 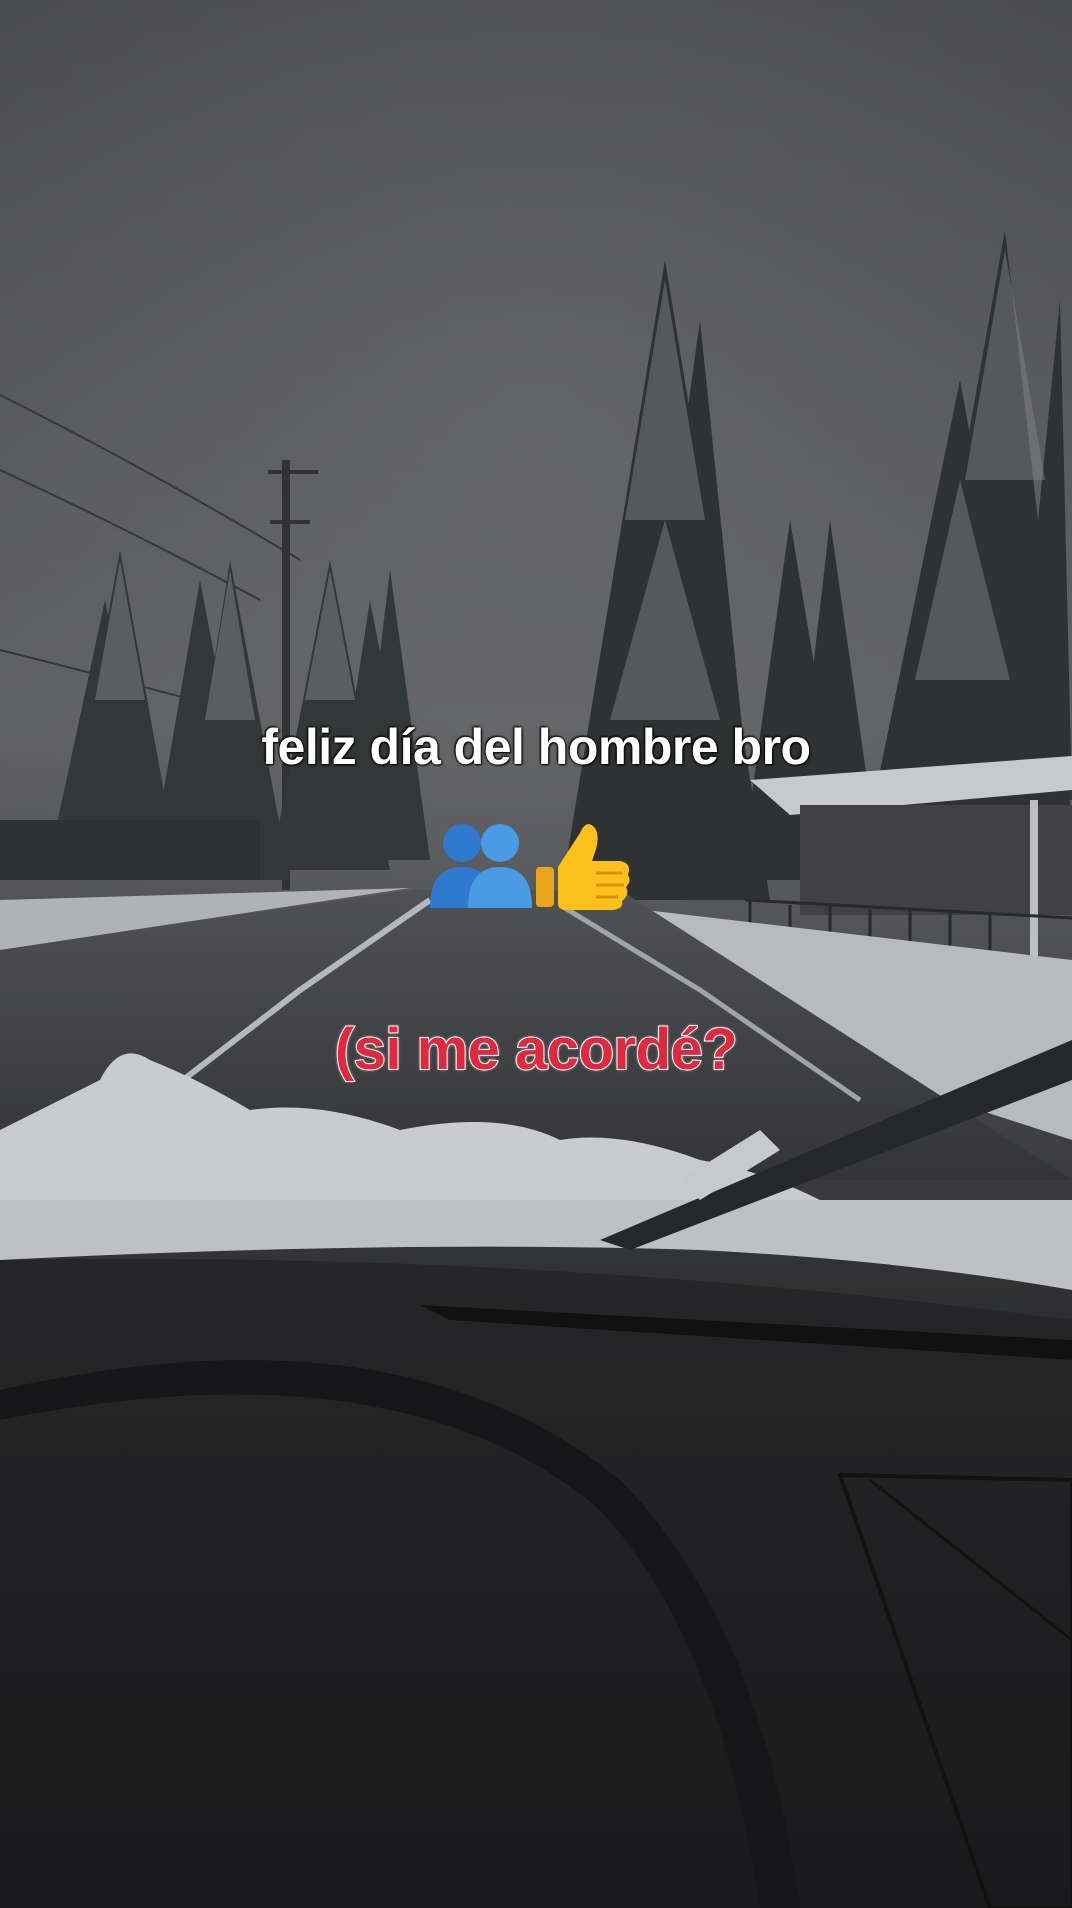 I want to click on people-silhouettes-emoji, so click(x=481, y=866).